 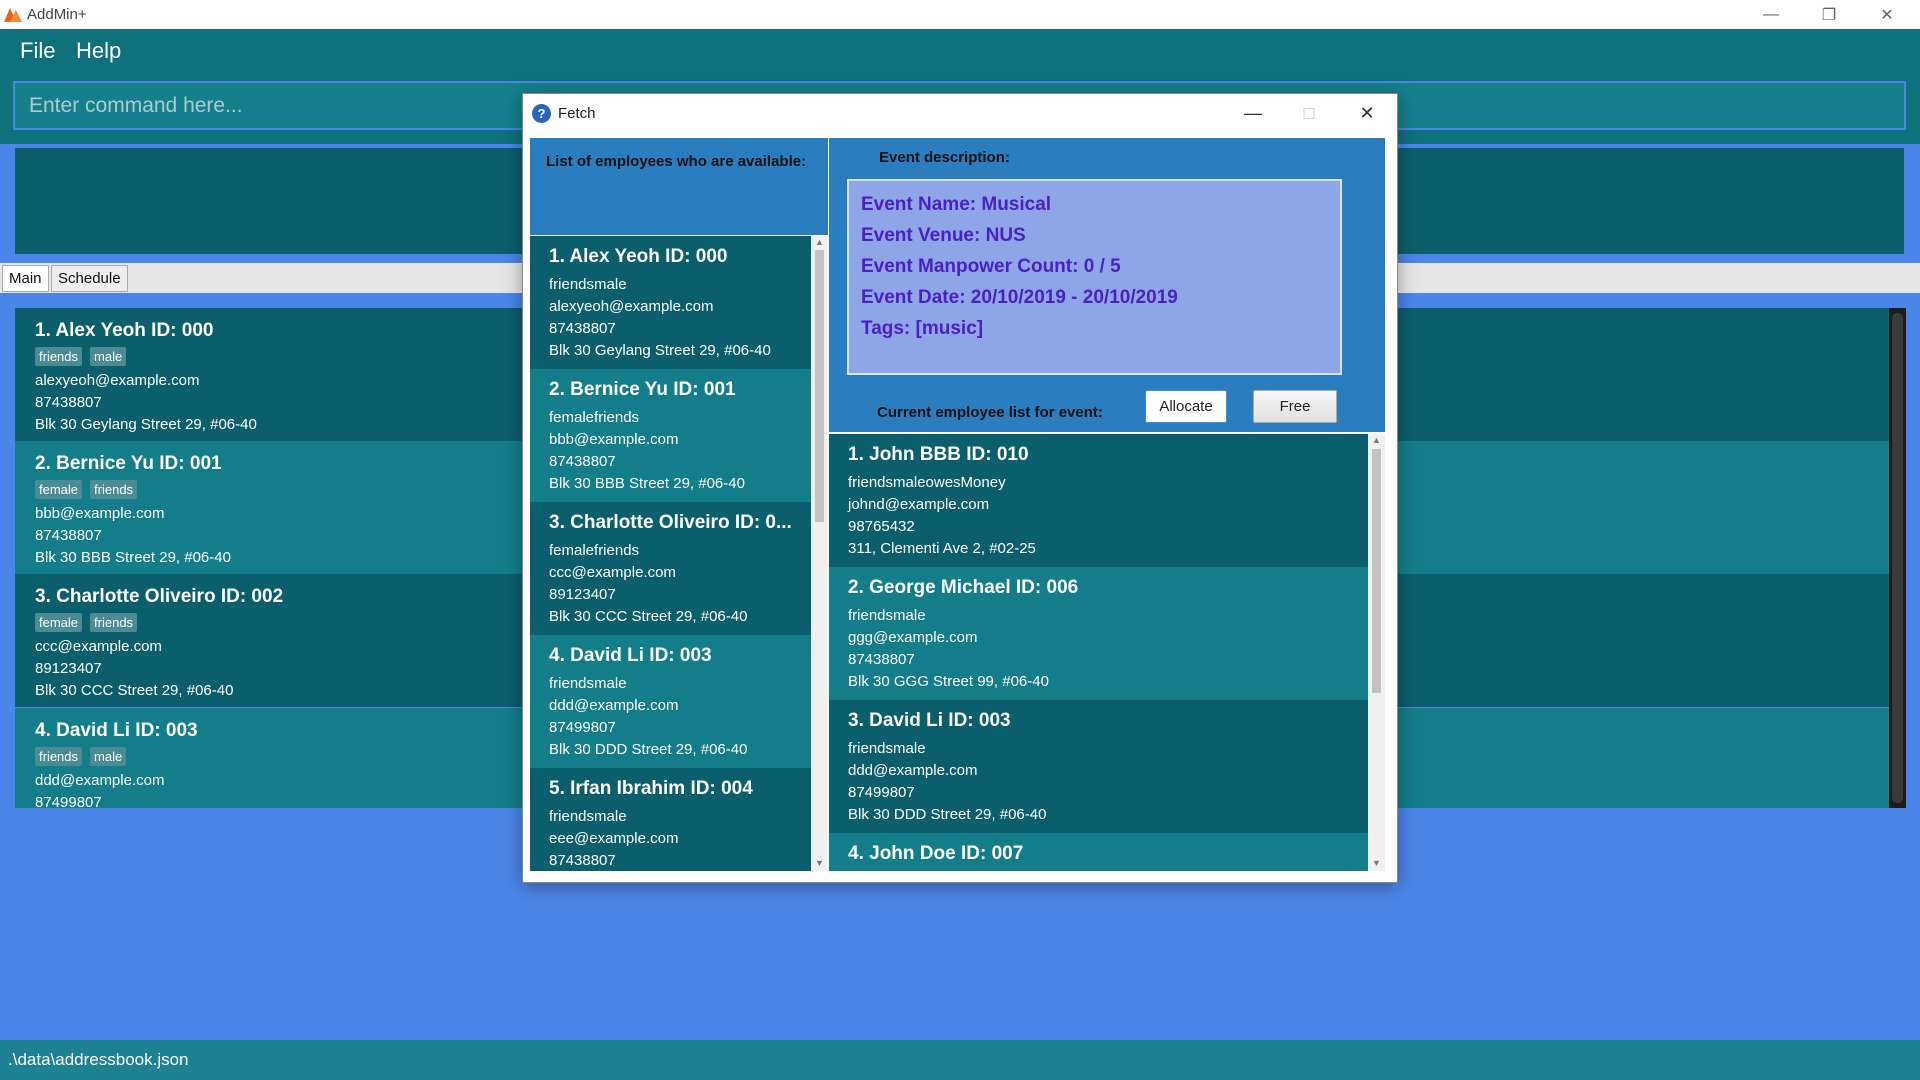 What do you see at coordinates (614, 838) in the screenshot?
I see `employee-email: eee@example.com` at bounding box center [614, 838].